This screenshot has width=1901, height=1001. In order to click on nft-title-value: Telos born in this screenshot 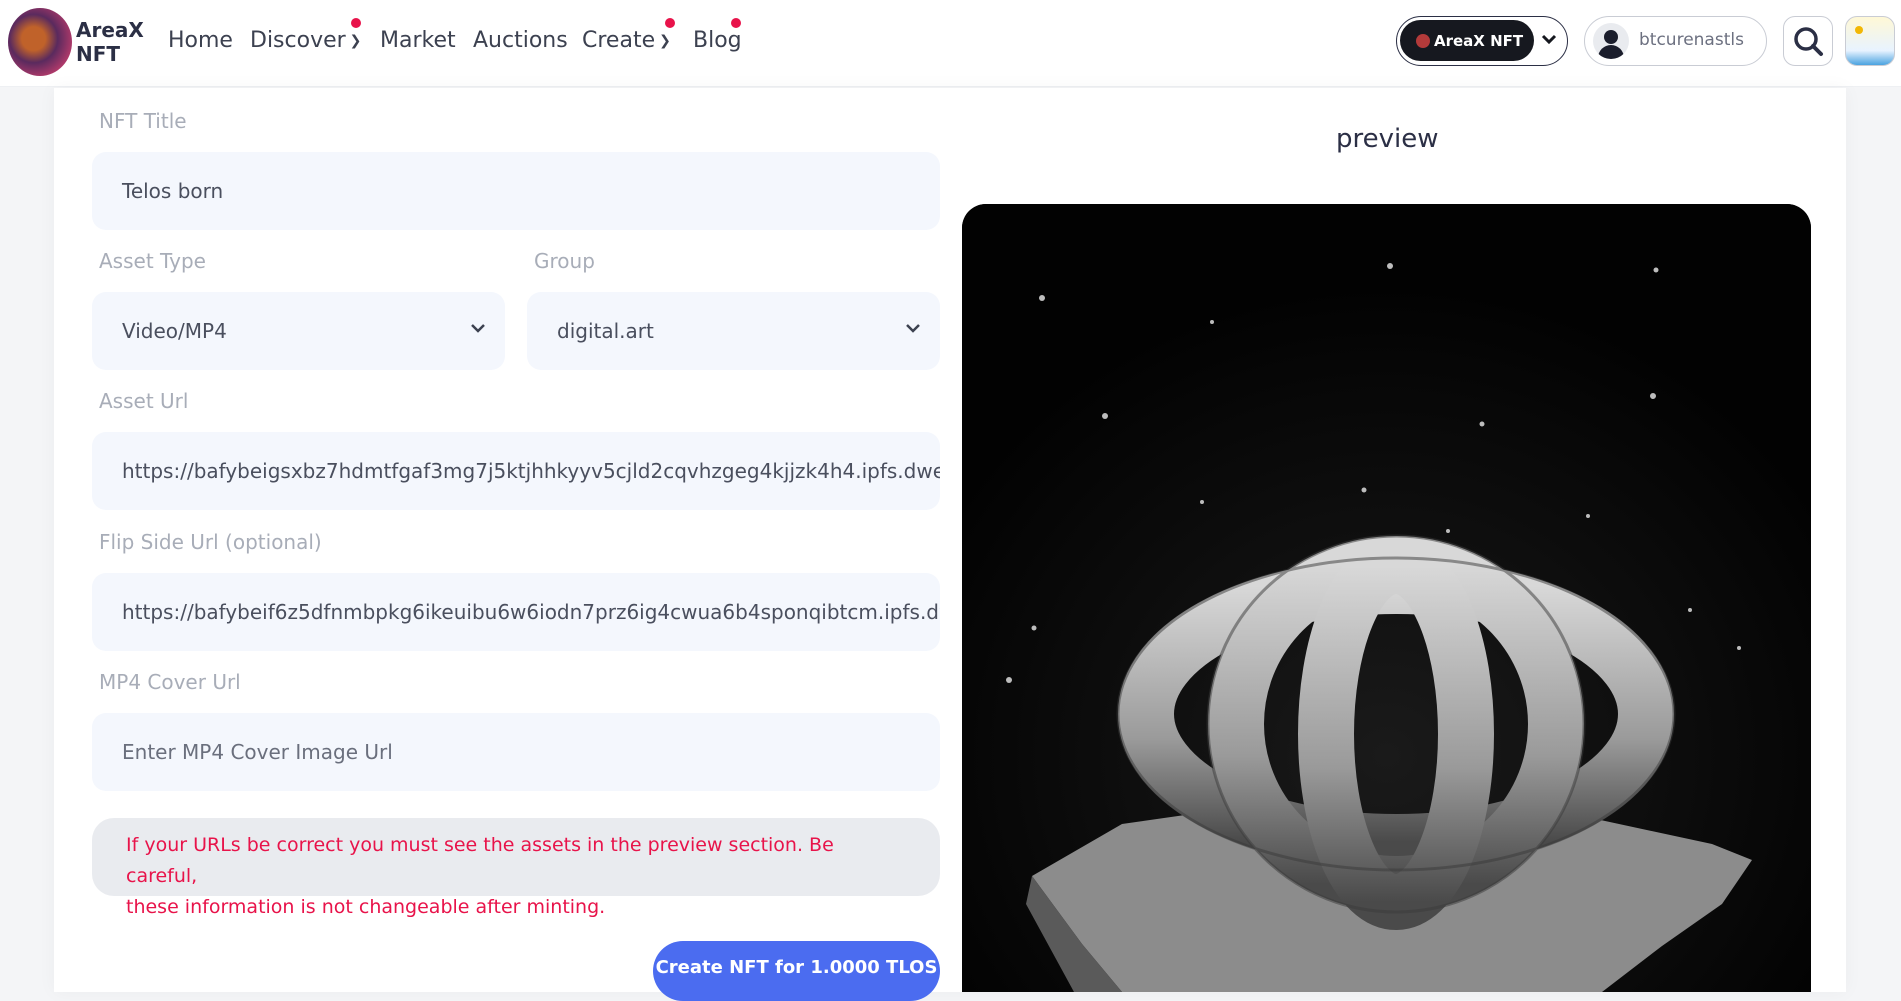, I will do `click(173, 191)`.